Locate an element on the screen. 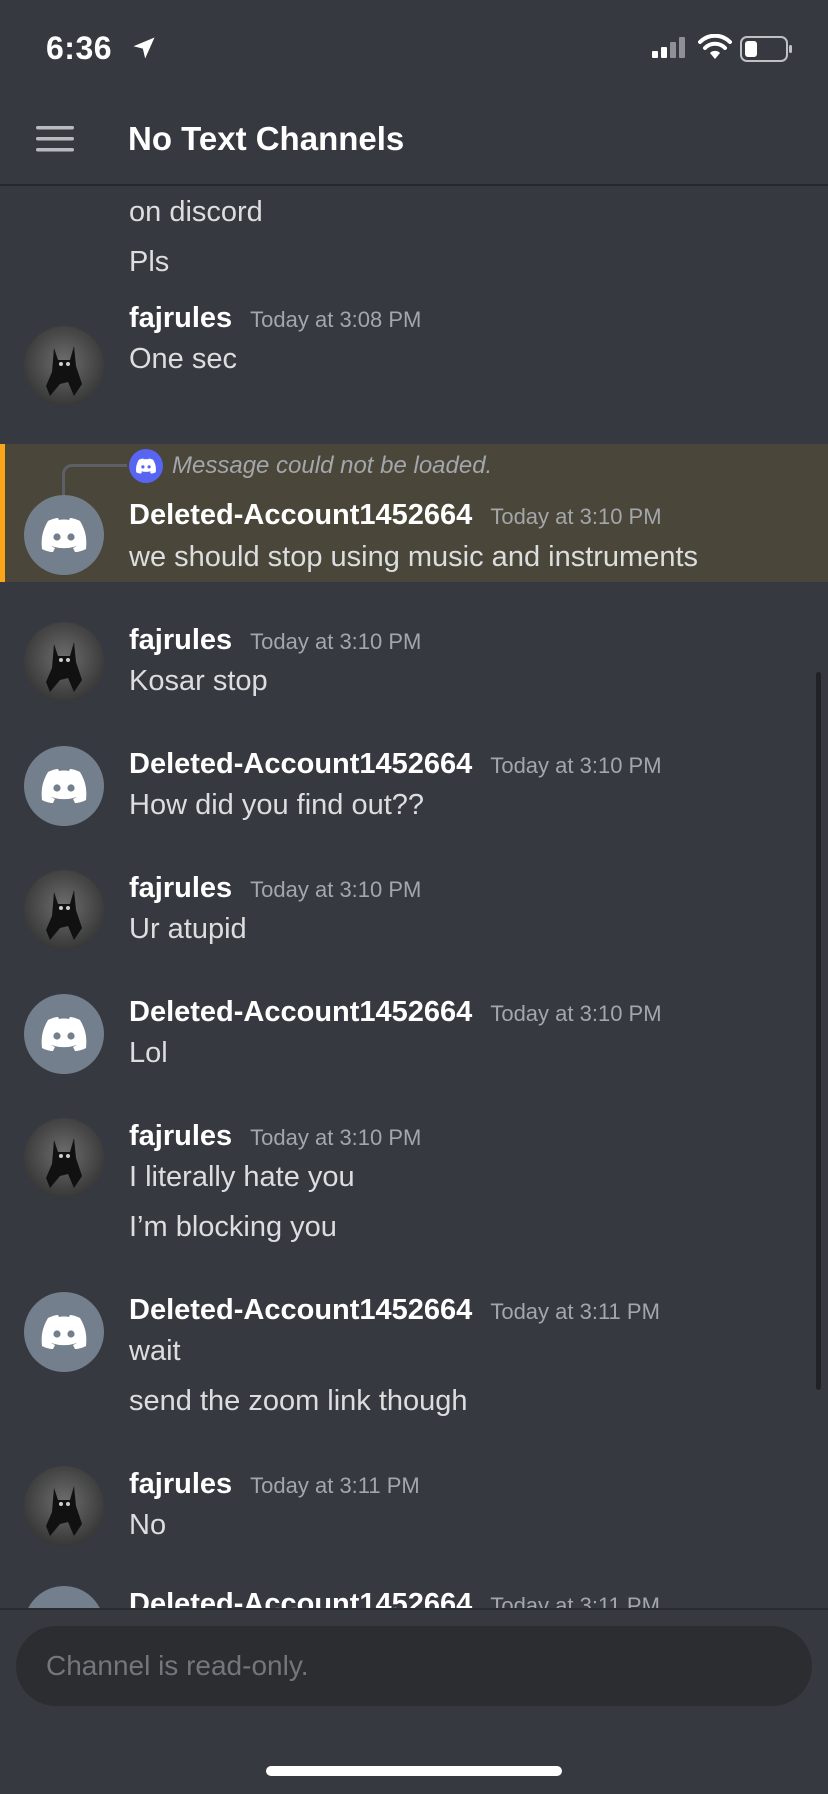 This screenshot has width=828, height=1794. message-header: fajrules Today at 3:08 PM is located at coordinates (275, 318).